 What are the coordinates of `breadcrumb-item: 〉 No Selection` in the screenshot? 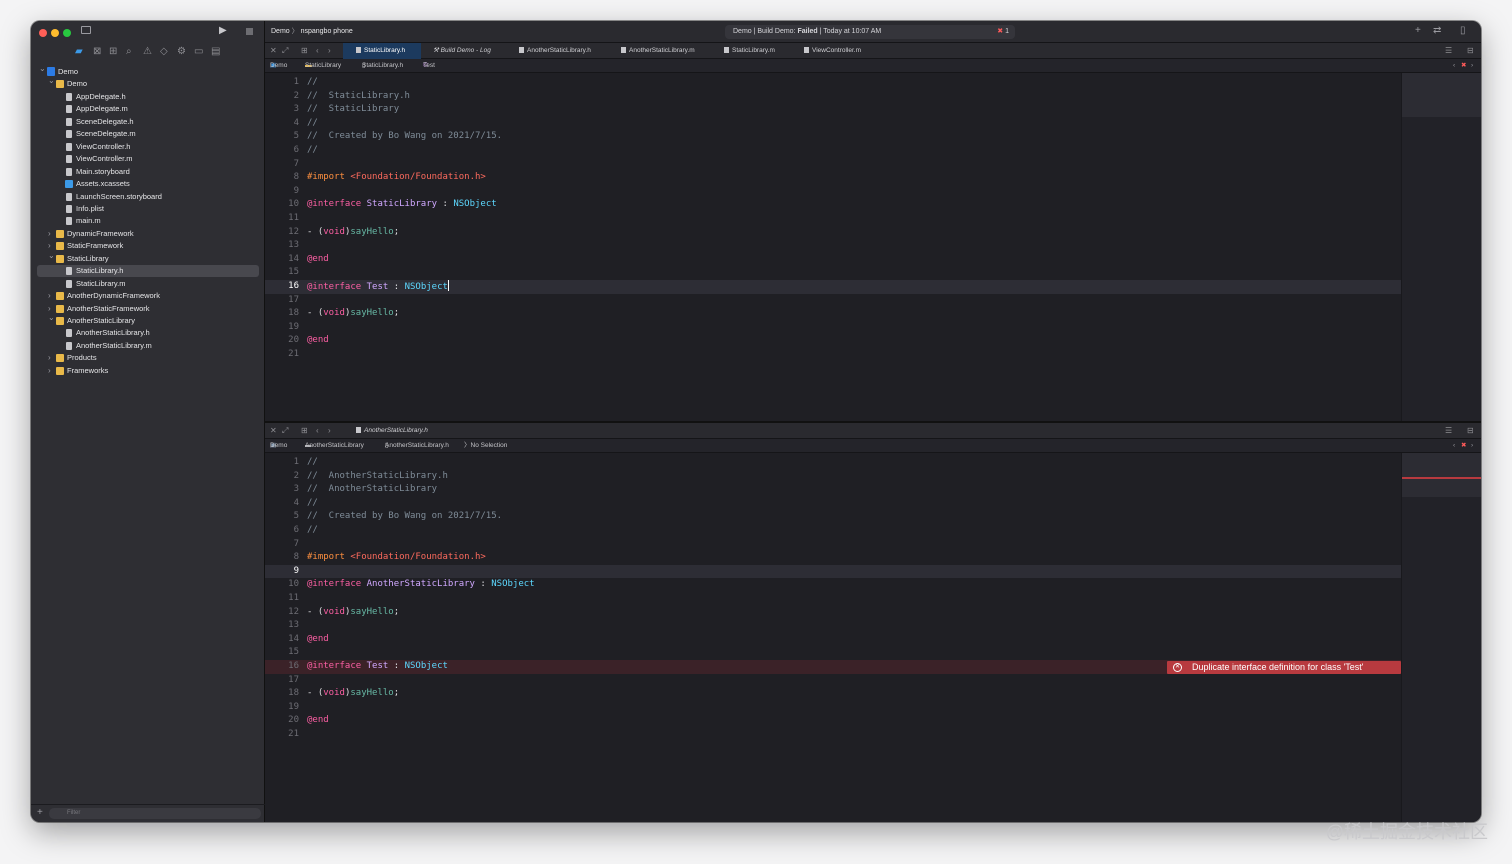 It's located at (485, 446).